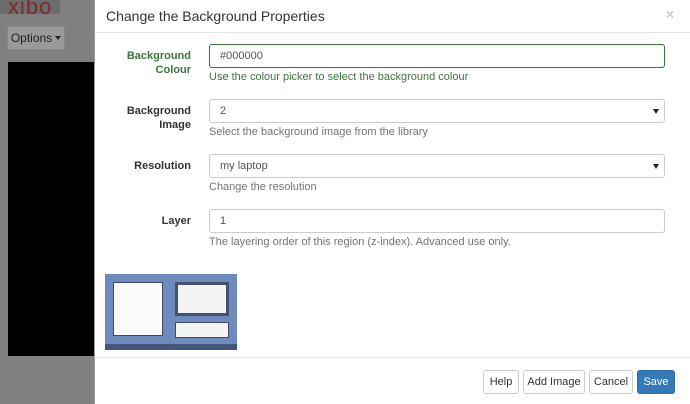 The height and width of the screenshot is (404, 690). Describe the element at coordinates (437, 166) in the screenshot. I see `resolution-select: my laptop` at that location.